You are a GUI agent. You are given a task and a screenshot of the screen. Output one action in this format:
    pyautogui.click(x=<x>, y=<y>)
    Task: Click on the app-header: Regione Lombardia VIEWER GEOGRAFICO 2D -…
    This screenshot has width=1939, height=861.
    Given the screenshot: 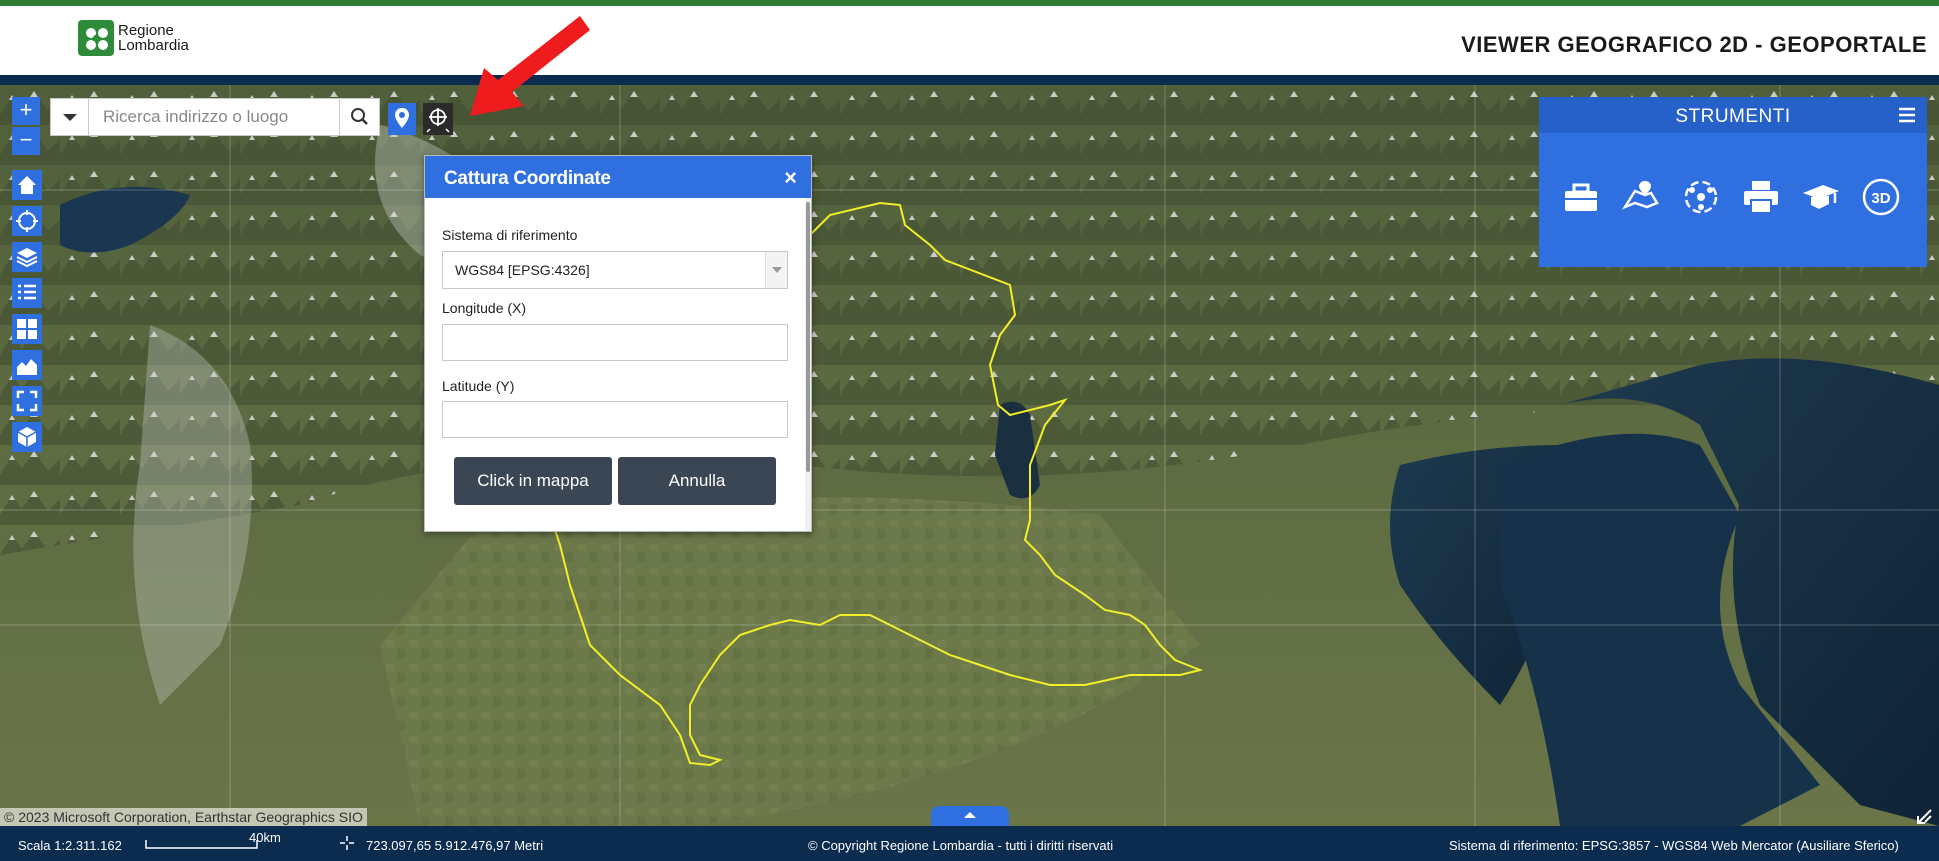 What is the action you would take?
    pyautogui.click(x=969, y=40)
    